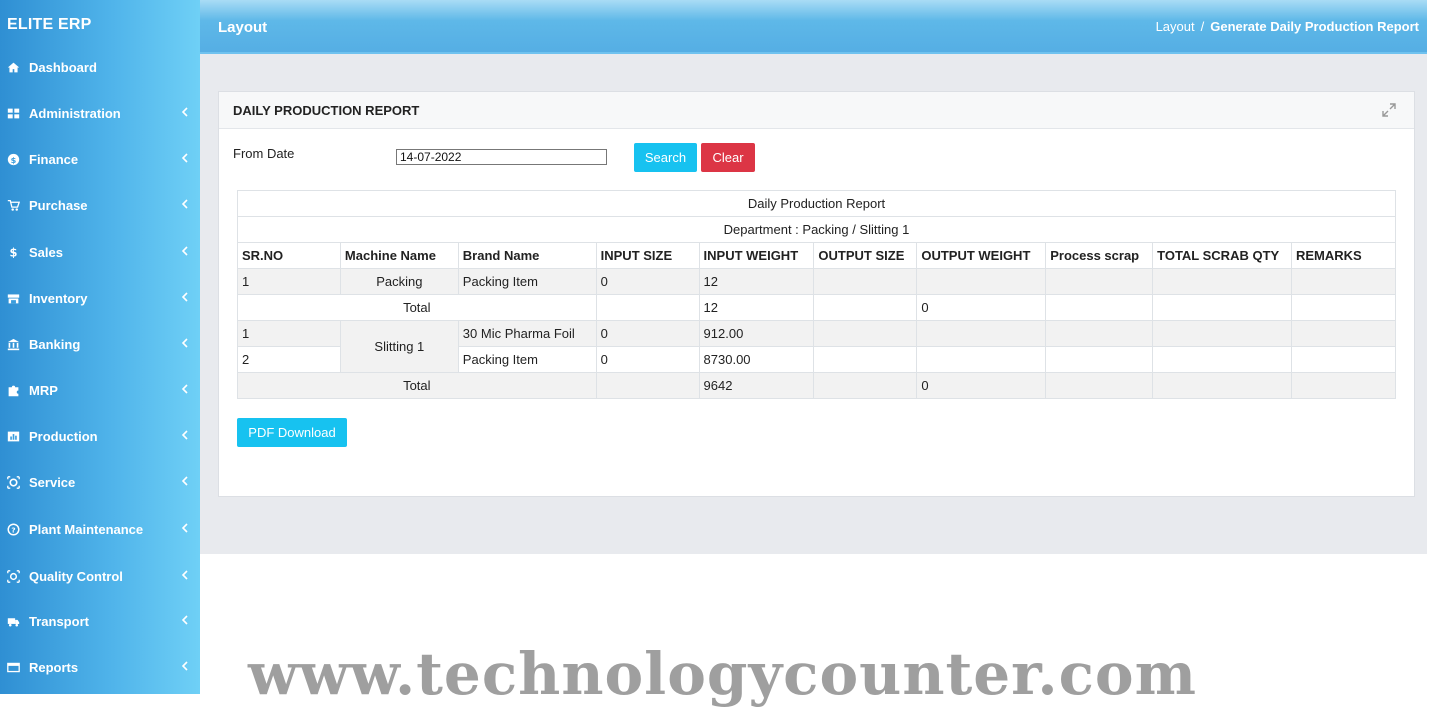 The height and width of the screenshot is (710, 1436). Describe the element at coordinates (399, 346) in the screenshot. I see `machine-name-cell: Slitting 1` at that location.